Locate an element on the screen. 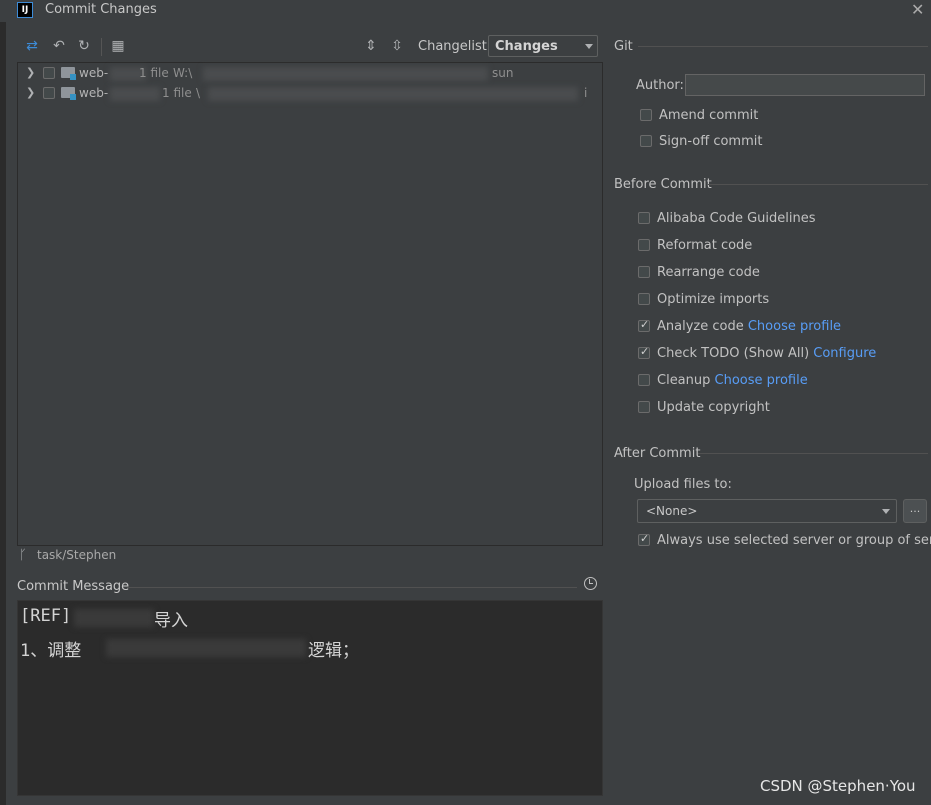 The width and height of the screenshot is (931, 805). before-commit-title: Before Commit is located at coordinates (663, 184).